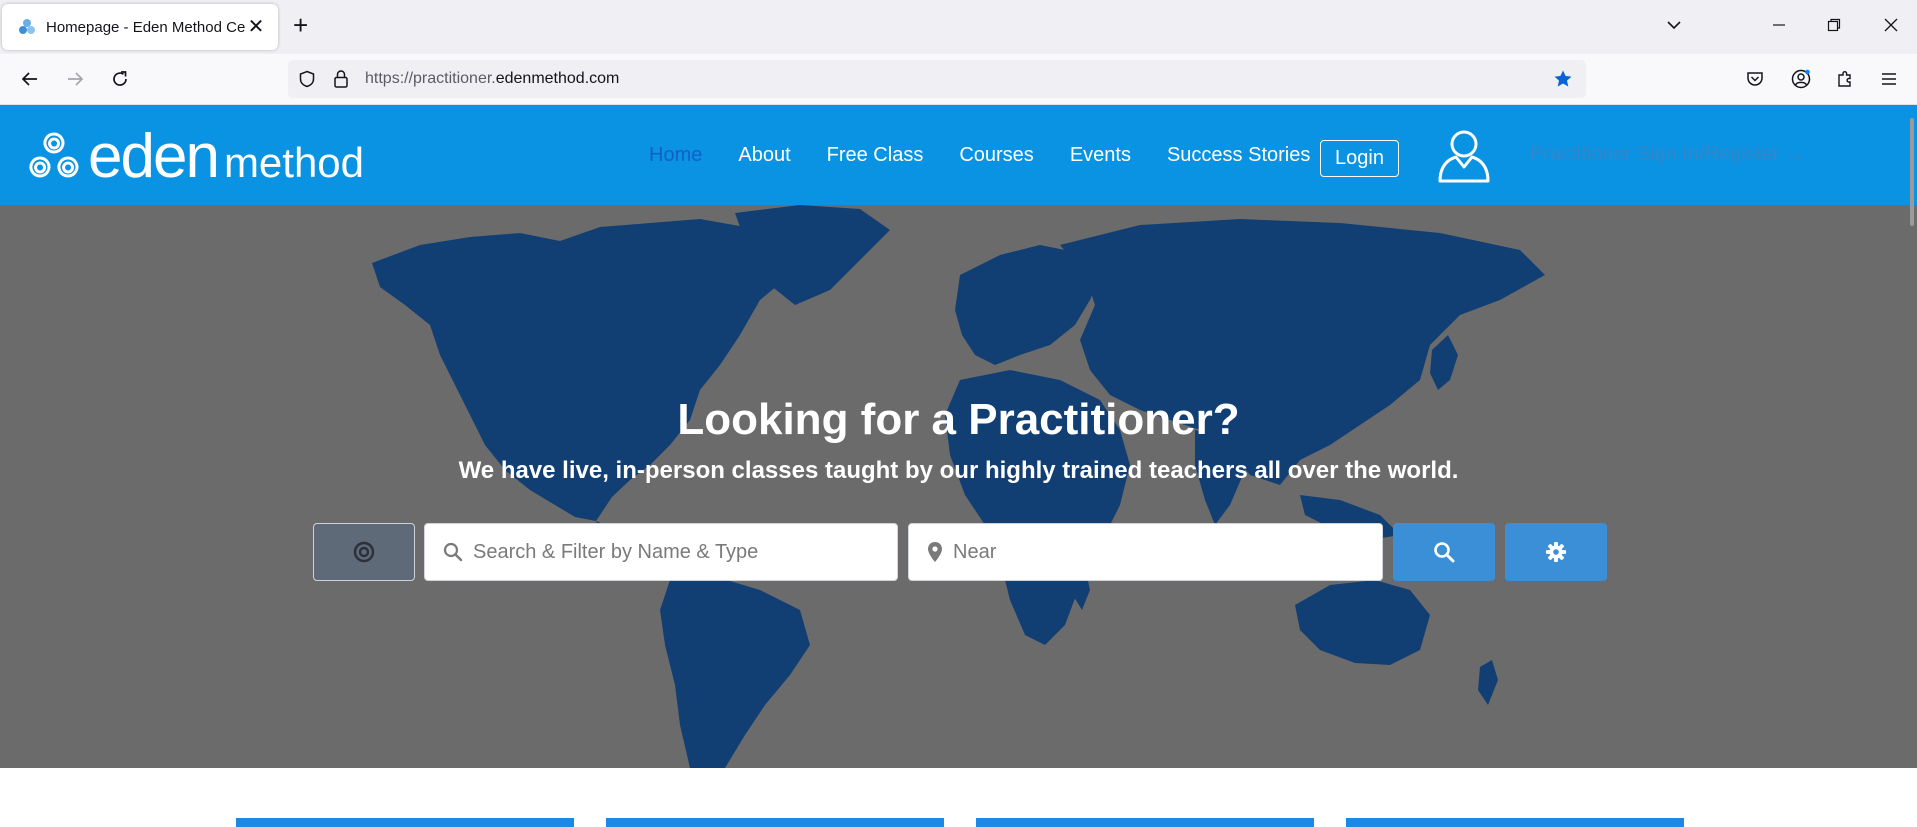  What do you see at coordinates (300, 25) in the screenshot?
I see `new-tab-button: +` at bounding box center [300, 25].